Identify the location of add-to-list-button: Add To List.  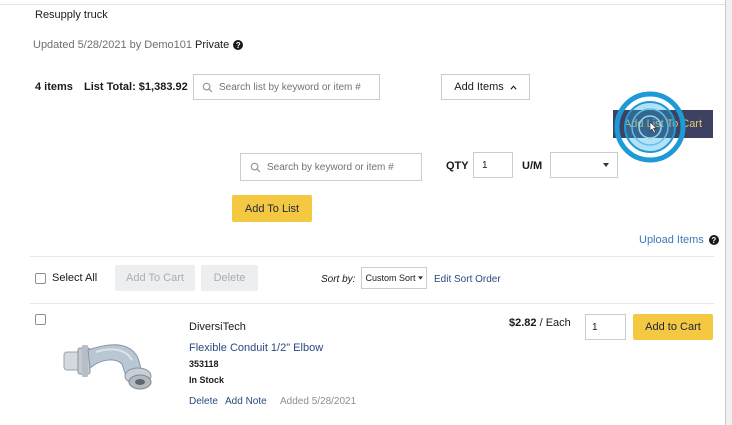
(272, 208).